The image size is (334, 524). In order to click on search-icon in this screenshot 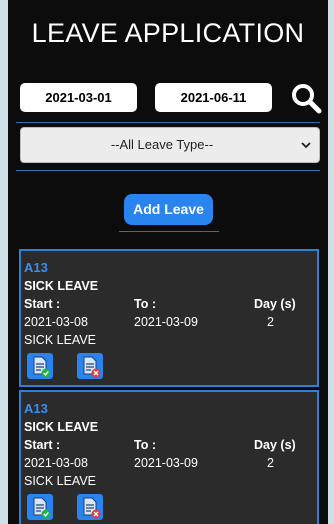, I will do `click(307, 99)`.